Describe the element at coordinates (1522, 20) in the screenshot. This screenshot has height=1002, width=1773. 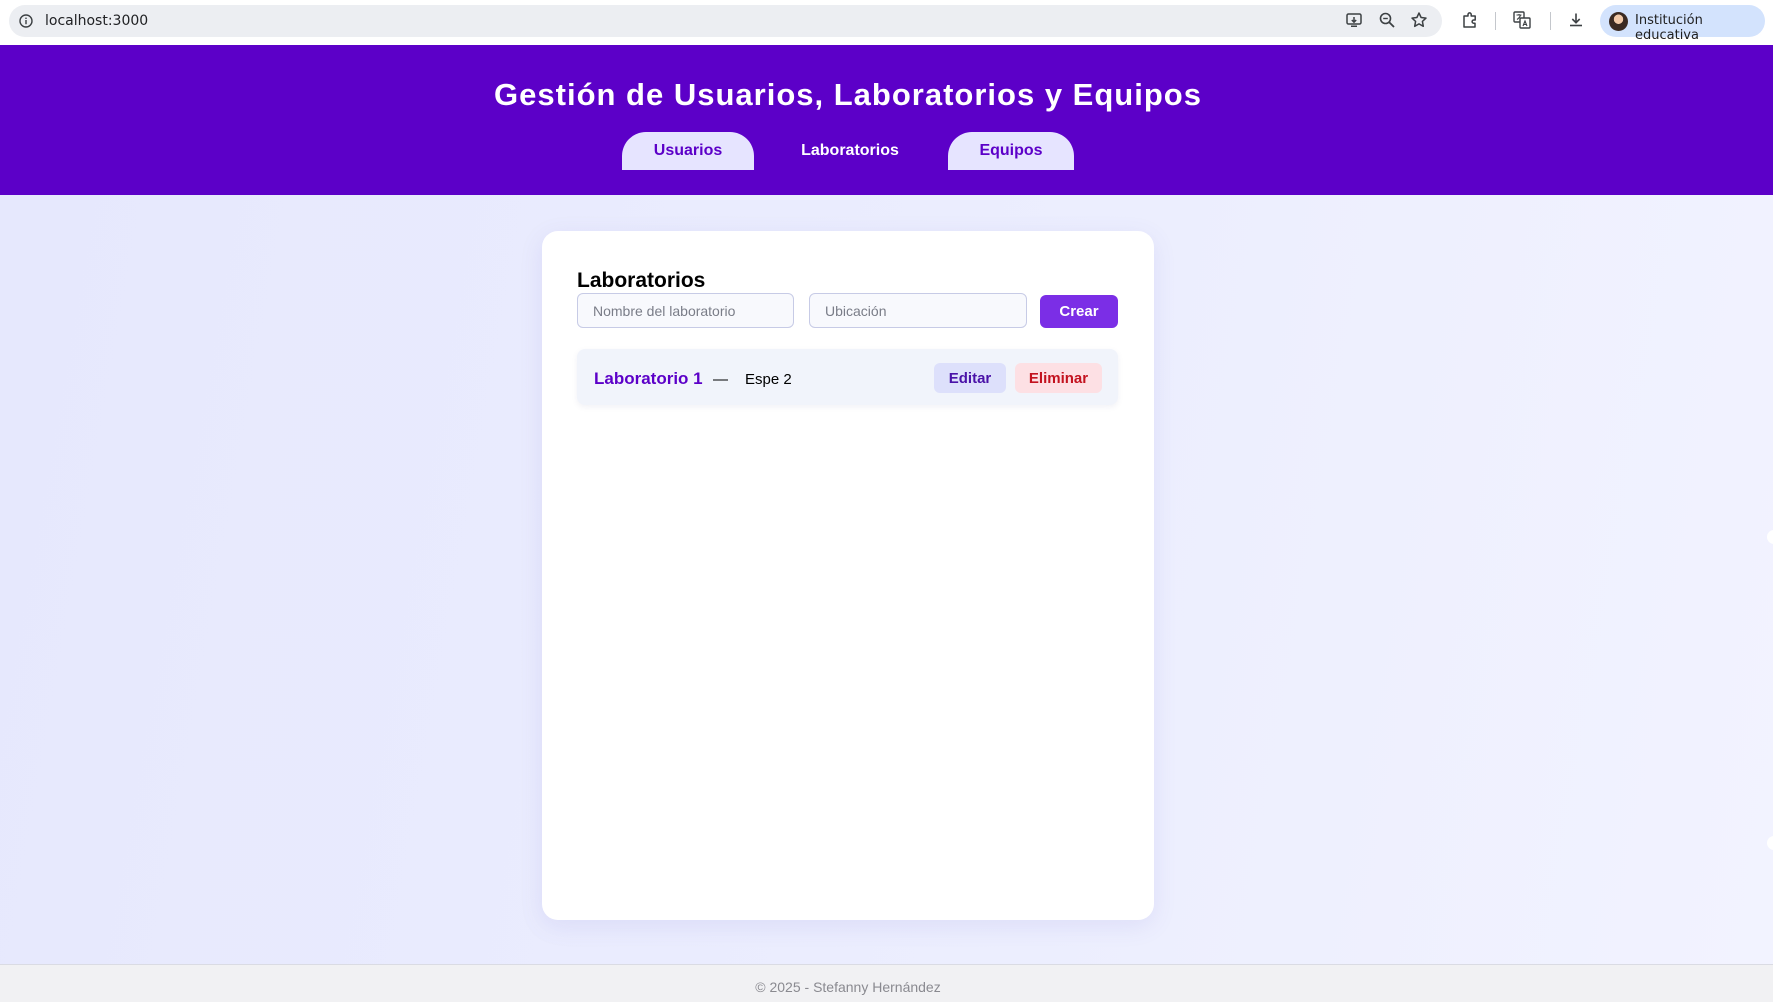
I see `translate-icon` at that location.